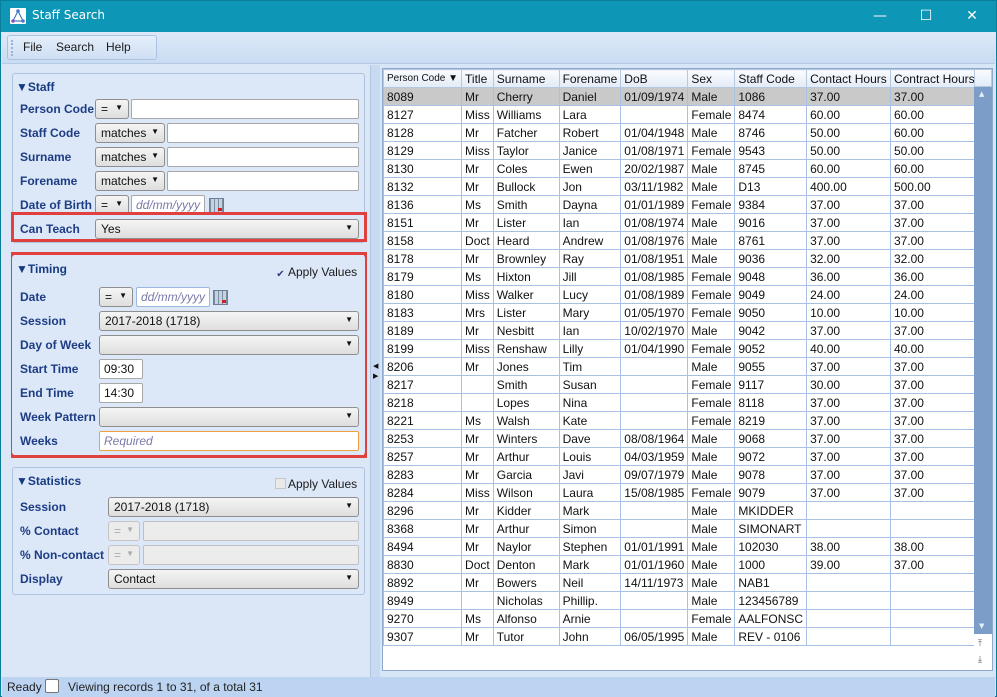 The image size is (997, 697). I want to click on forename-input, so click(263, 181).